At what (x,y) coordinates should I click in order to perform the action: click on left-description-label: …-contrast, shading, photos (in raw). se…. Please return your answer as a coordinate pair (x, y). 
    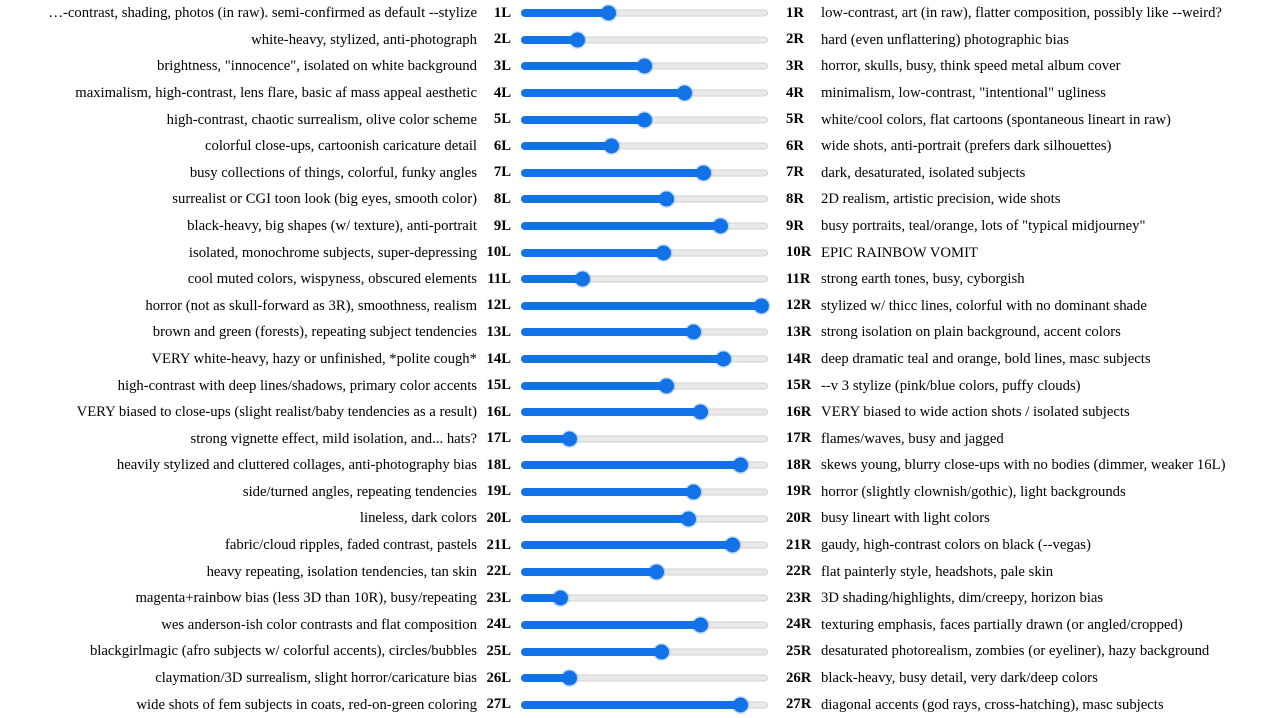
    Looking at the image, I should click on (262, 13).